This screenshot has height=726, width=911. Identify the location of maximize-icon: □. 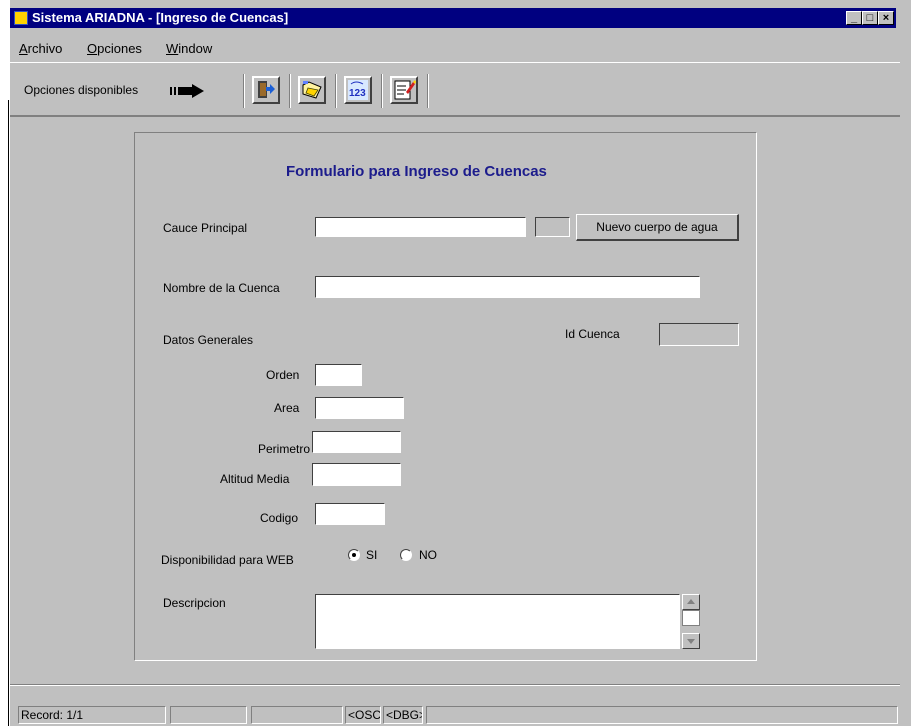
(870, 18).